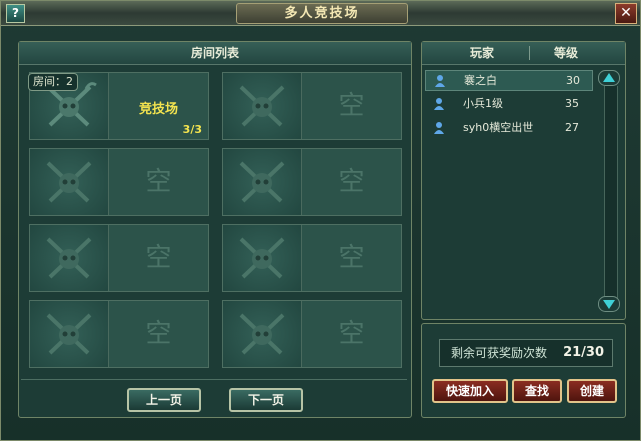  I want to click on close-icon: ✕, so click(626, 13).